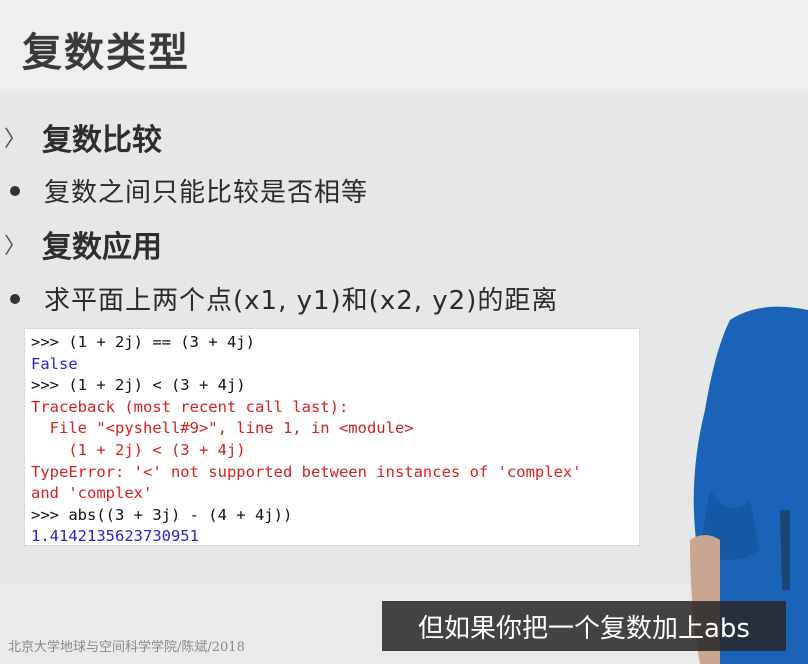 This screenshot has height=664, width=808. I want to click on code-line: File "<pyshell#9>", line 1, in <module>, so click(222, 428).